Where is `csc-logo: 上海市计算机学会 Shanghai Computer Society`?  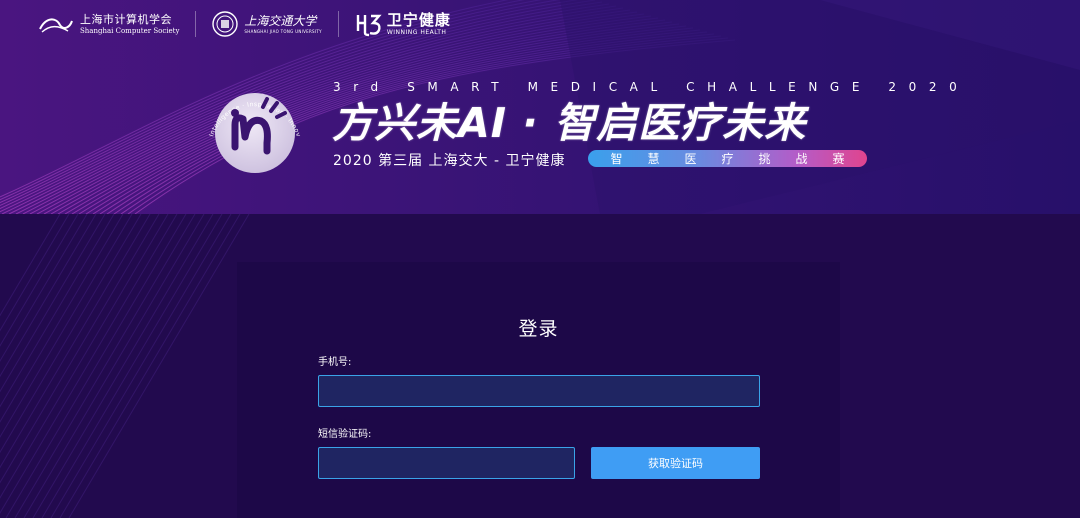 csc-logo: 上海市计算机学会 Shanghai Computer Society is located at coordinates (108, 24).